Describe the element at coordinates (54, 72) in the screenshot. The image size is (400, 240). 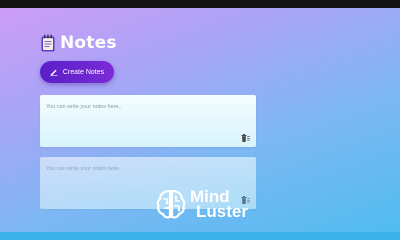
I see `pen-icon` at that location.